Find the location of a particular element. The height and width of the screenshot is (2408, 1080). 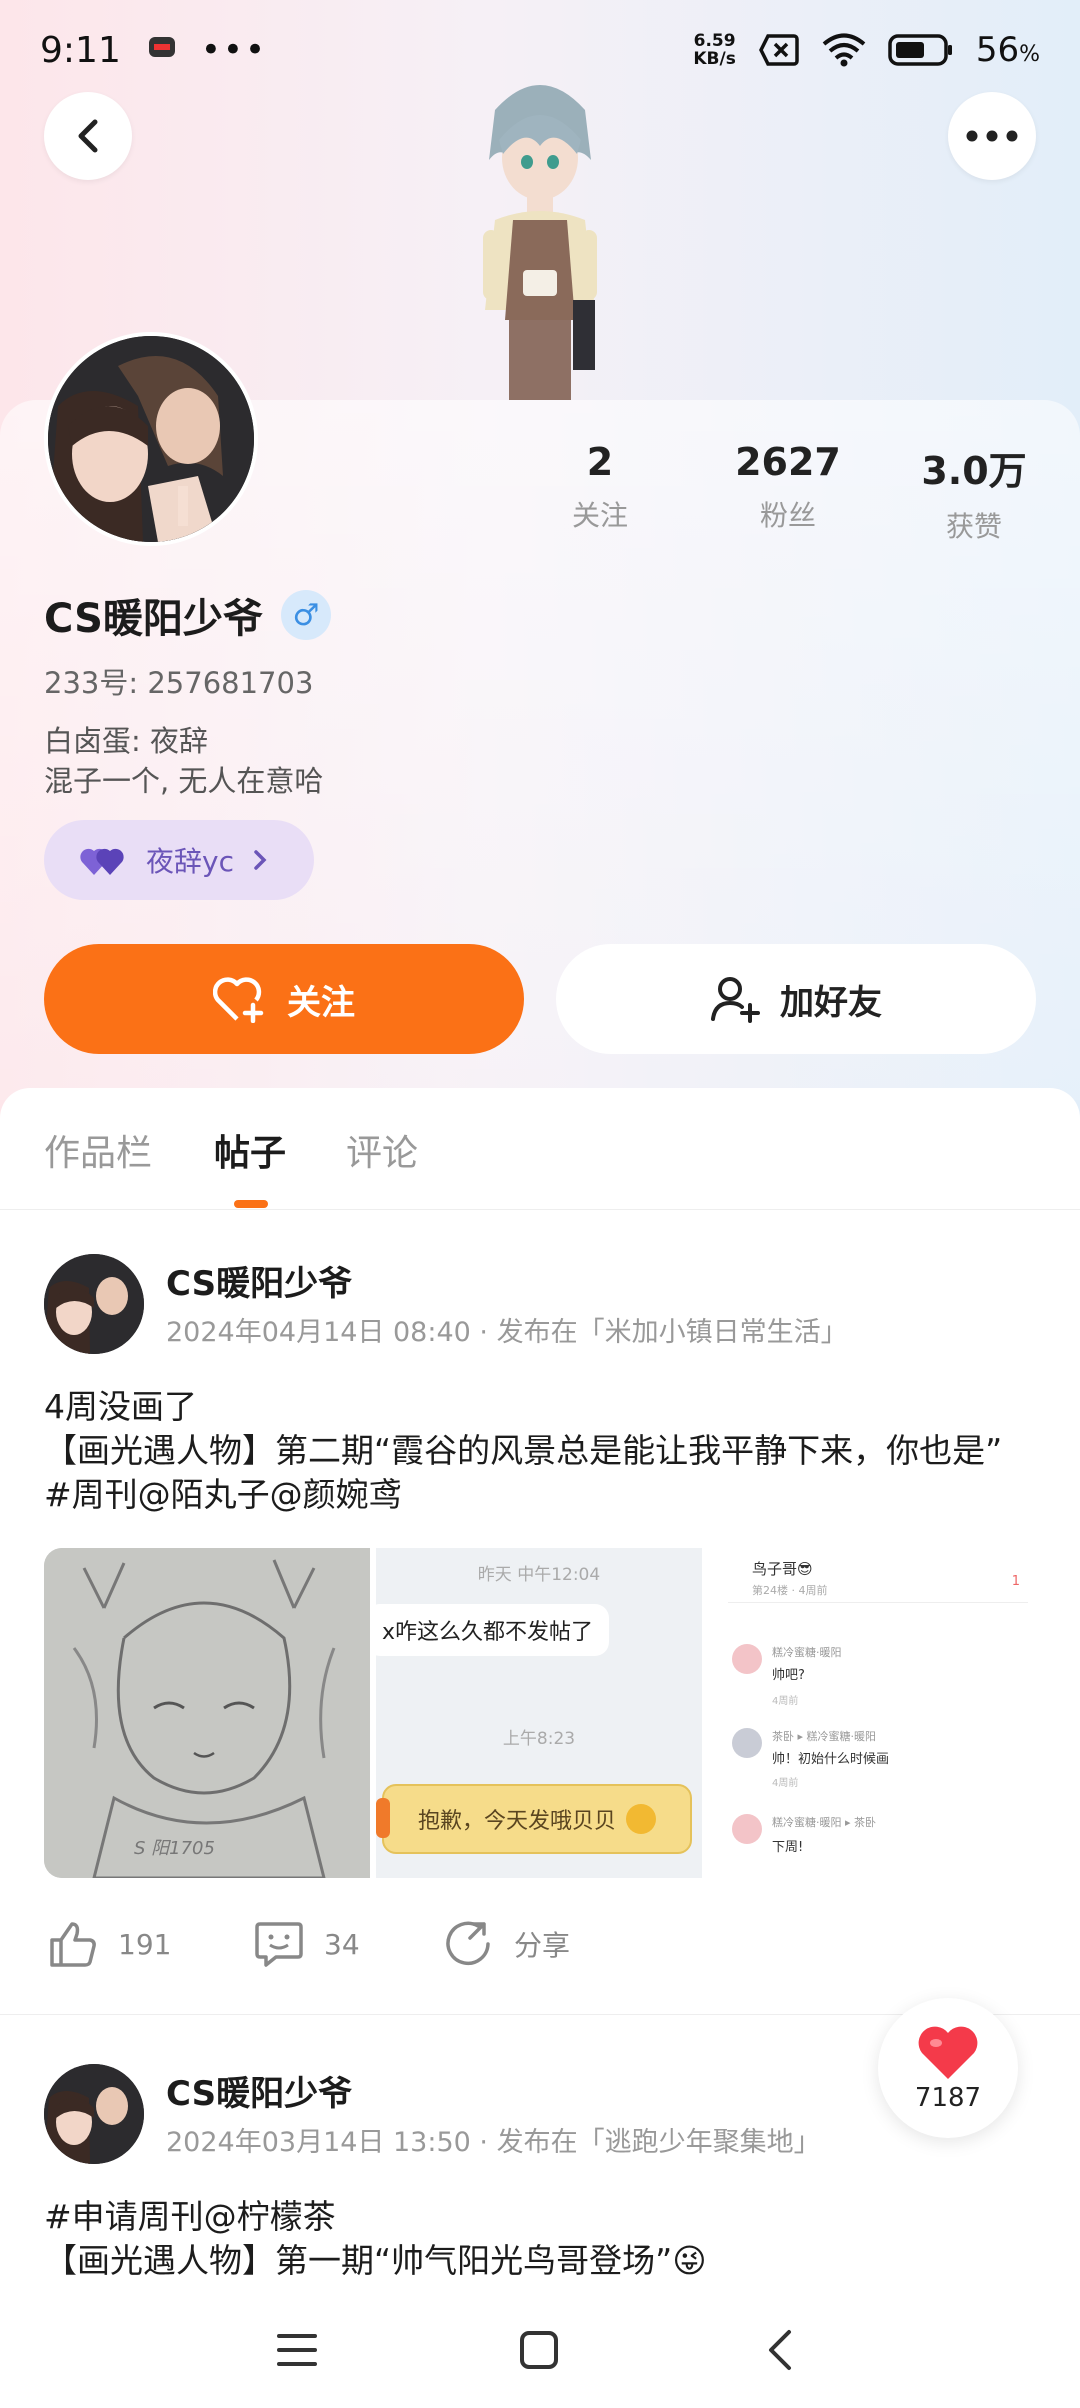

comment-shot-like: 1 is located at coordinates (1015, 1581).